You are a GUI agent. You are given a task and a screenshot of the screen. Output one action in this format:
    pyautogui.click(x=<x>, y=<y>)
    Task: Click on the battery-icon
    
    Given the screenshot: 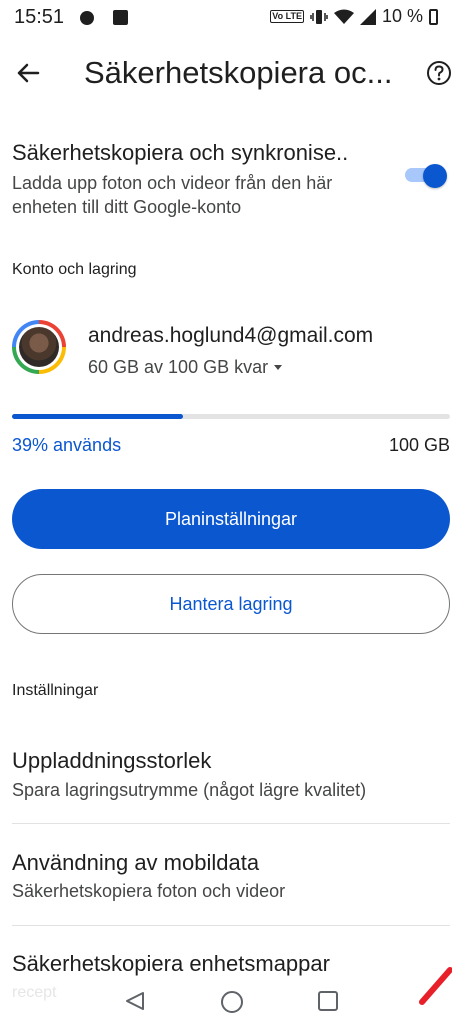 What is the action you would take?
    pyautogui.click(x=433, y=16)
    